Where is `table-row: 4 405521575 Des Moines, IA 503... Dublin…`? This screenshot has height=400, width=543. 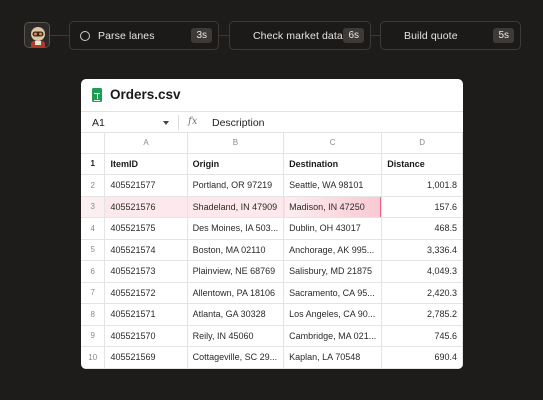 table-row: 4 405521575 Des Moines, IA 503... Dublin… is located at coordinates (272, 228).